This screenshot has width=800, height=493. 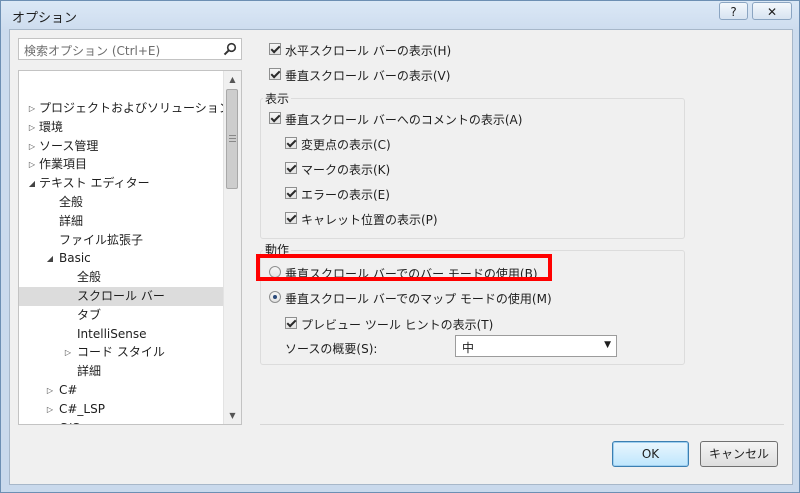 What do you see at coordinates (232, 247) in the screenshot?
I see `tree-scrollbar: ▲ ▼` at bounding box center [232, 247].